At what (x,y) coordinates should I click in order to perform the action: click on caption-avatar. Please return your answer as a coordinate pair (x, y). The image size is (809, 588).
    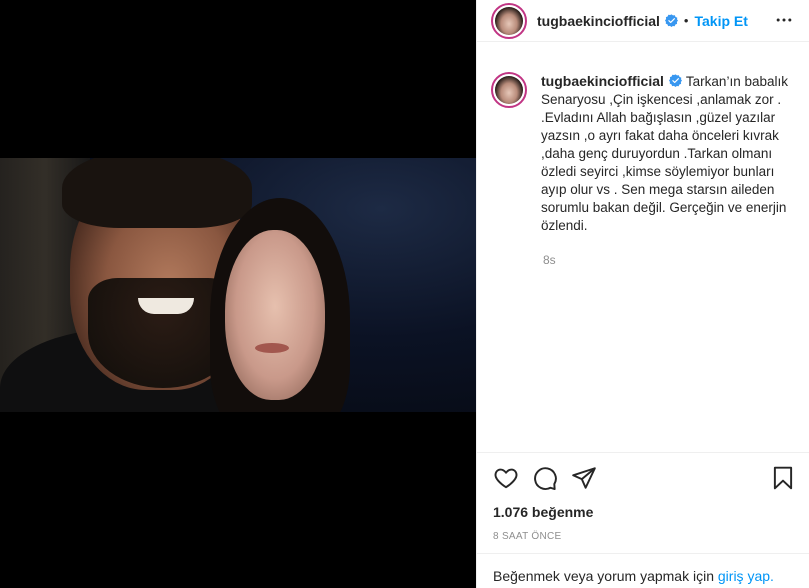
    Looking at the image, I should click on (509, 90).